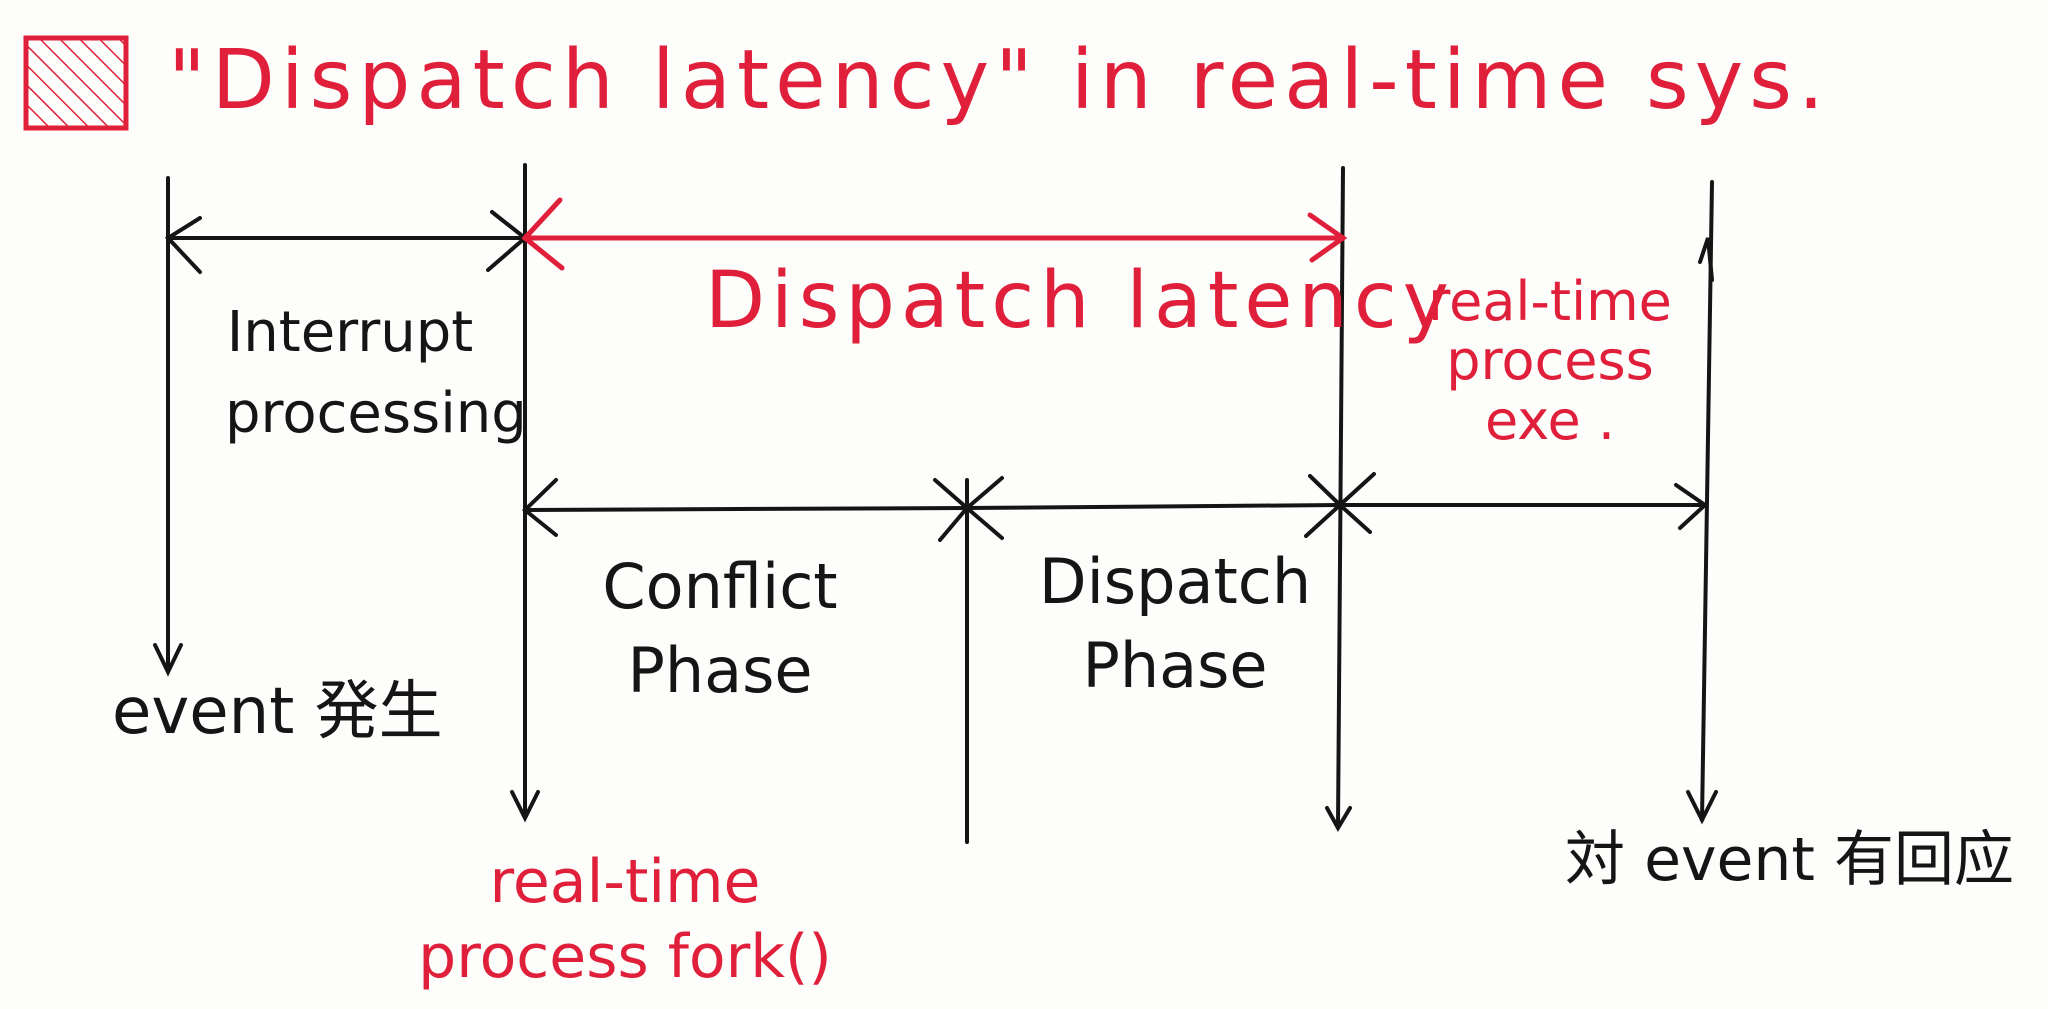  I want to click on conflict-phase-label: Conflict Phase, so click(720, 628).